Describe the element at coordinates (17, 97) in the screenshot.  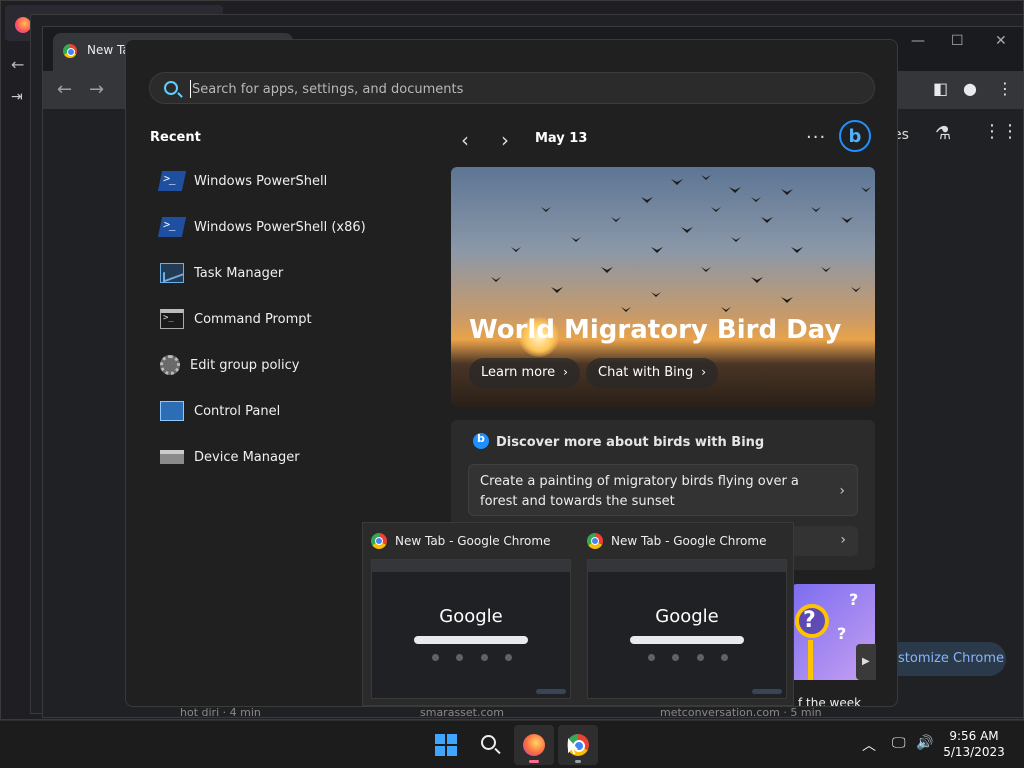
I see `sign-in-icon: ⇥` at that location.